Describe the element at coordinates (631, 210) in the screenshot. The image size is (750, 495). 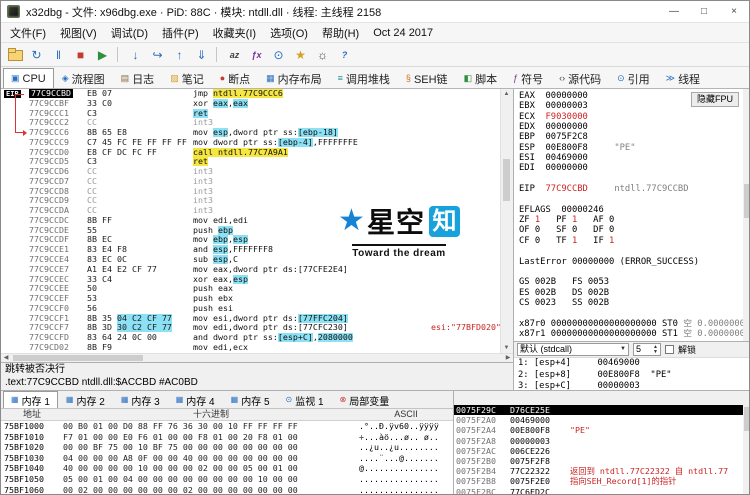
I see `register-line: EFLAGS 00000246` at that location.